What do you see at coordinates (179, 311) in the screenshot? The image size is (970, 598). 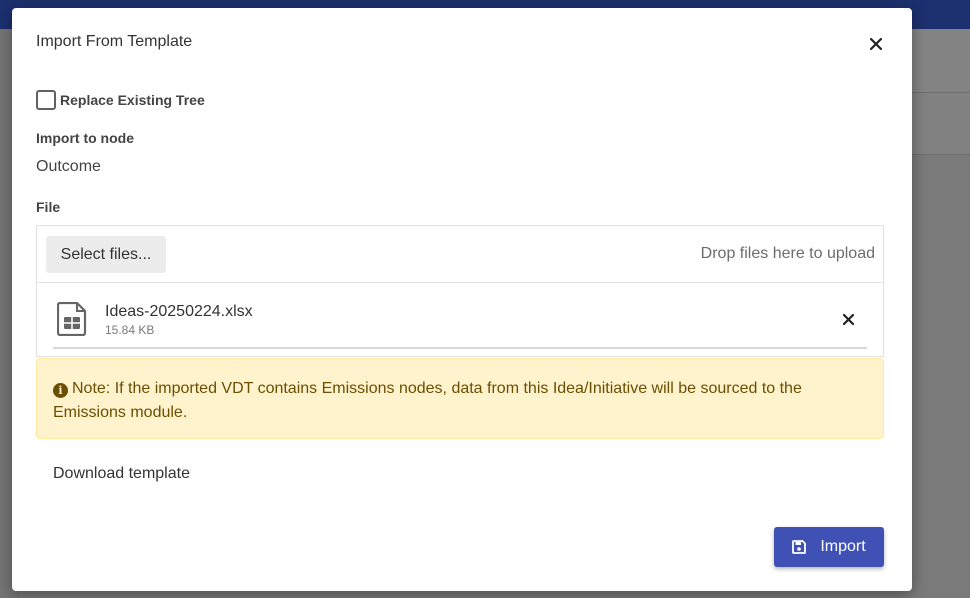 I see `file-name: Ideas-20250224.xlsx` at bounding box center [179, 311].